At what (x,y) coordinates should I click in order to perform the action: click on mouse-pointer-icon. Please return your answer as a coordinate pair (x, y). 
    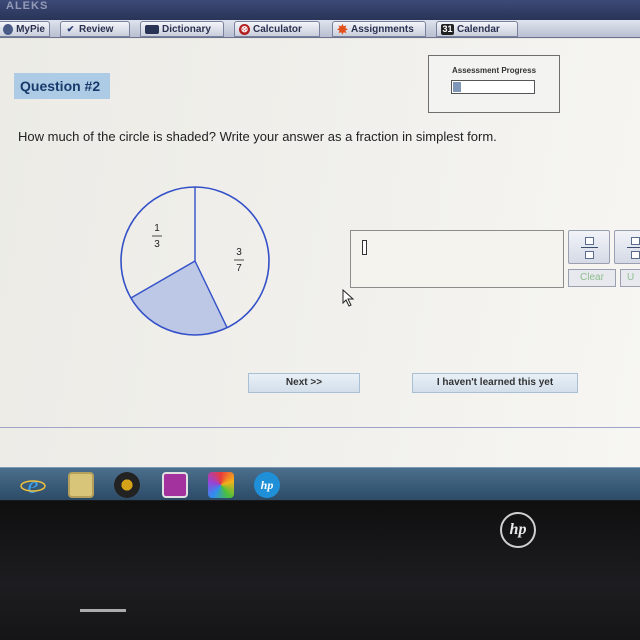
    Looking at the image, I should click on (348, 298).